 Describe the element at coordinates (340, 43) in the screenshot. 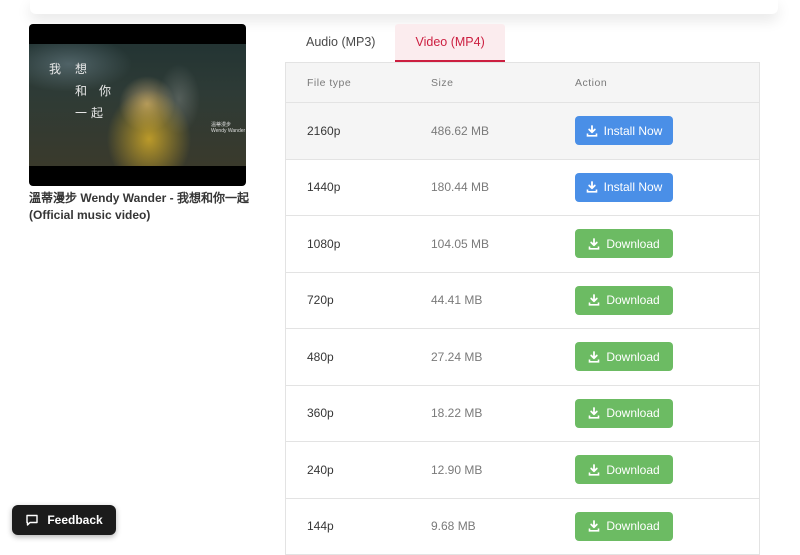

I see `tab-audio-mp3: Audio (MP3)` at that location.